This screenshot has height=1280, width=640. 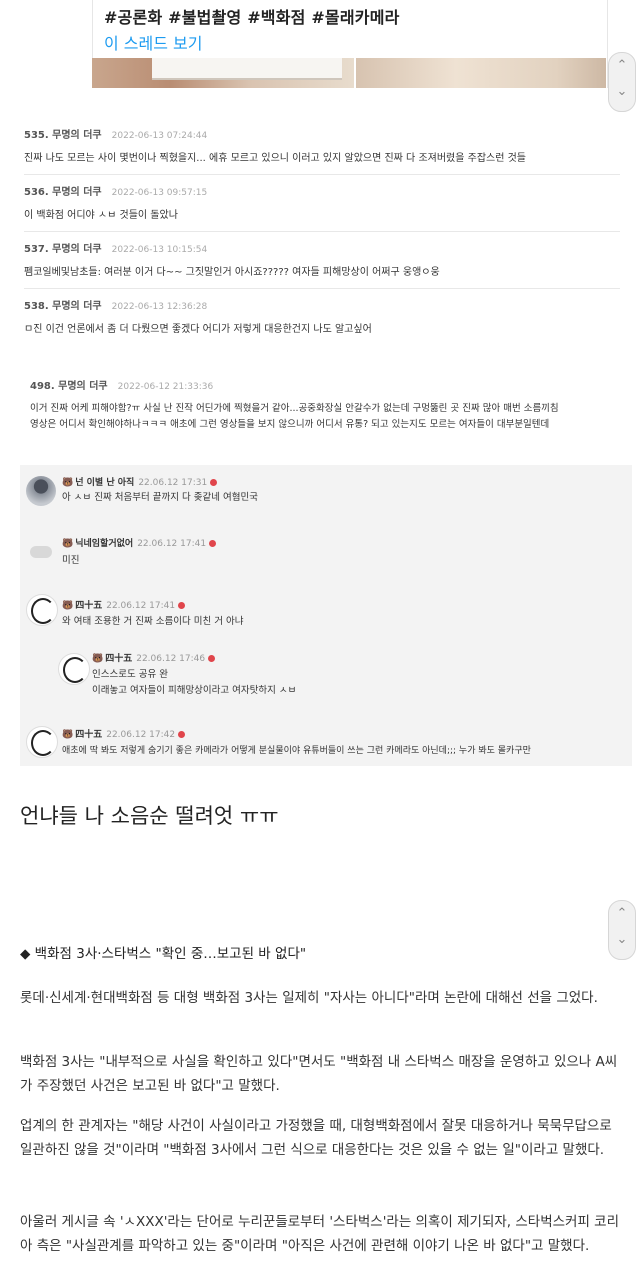 What do you see at coordinates (63, 192) in the screenshot?
I see `comment-author: 536. 무명의 더쿠` at bounding box center [63, 192].